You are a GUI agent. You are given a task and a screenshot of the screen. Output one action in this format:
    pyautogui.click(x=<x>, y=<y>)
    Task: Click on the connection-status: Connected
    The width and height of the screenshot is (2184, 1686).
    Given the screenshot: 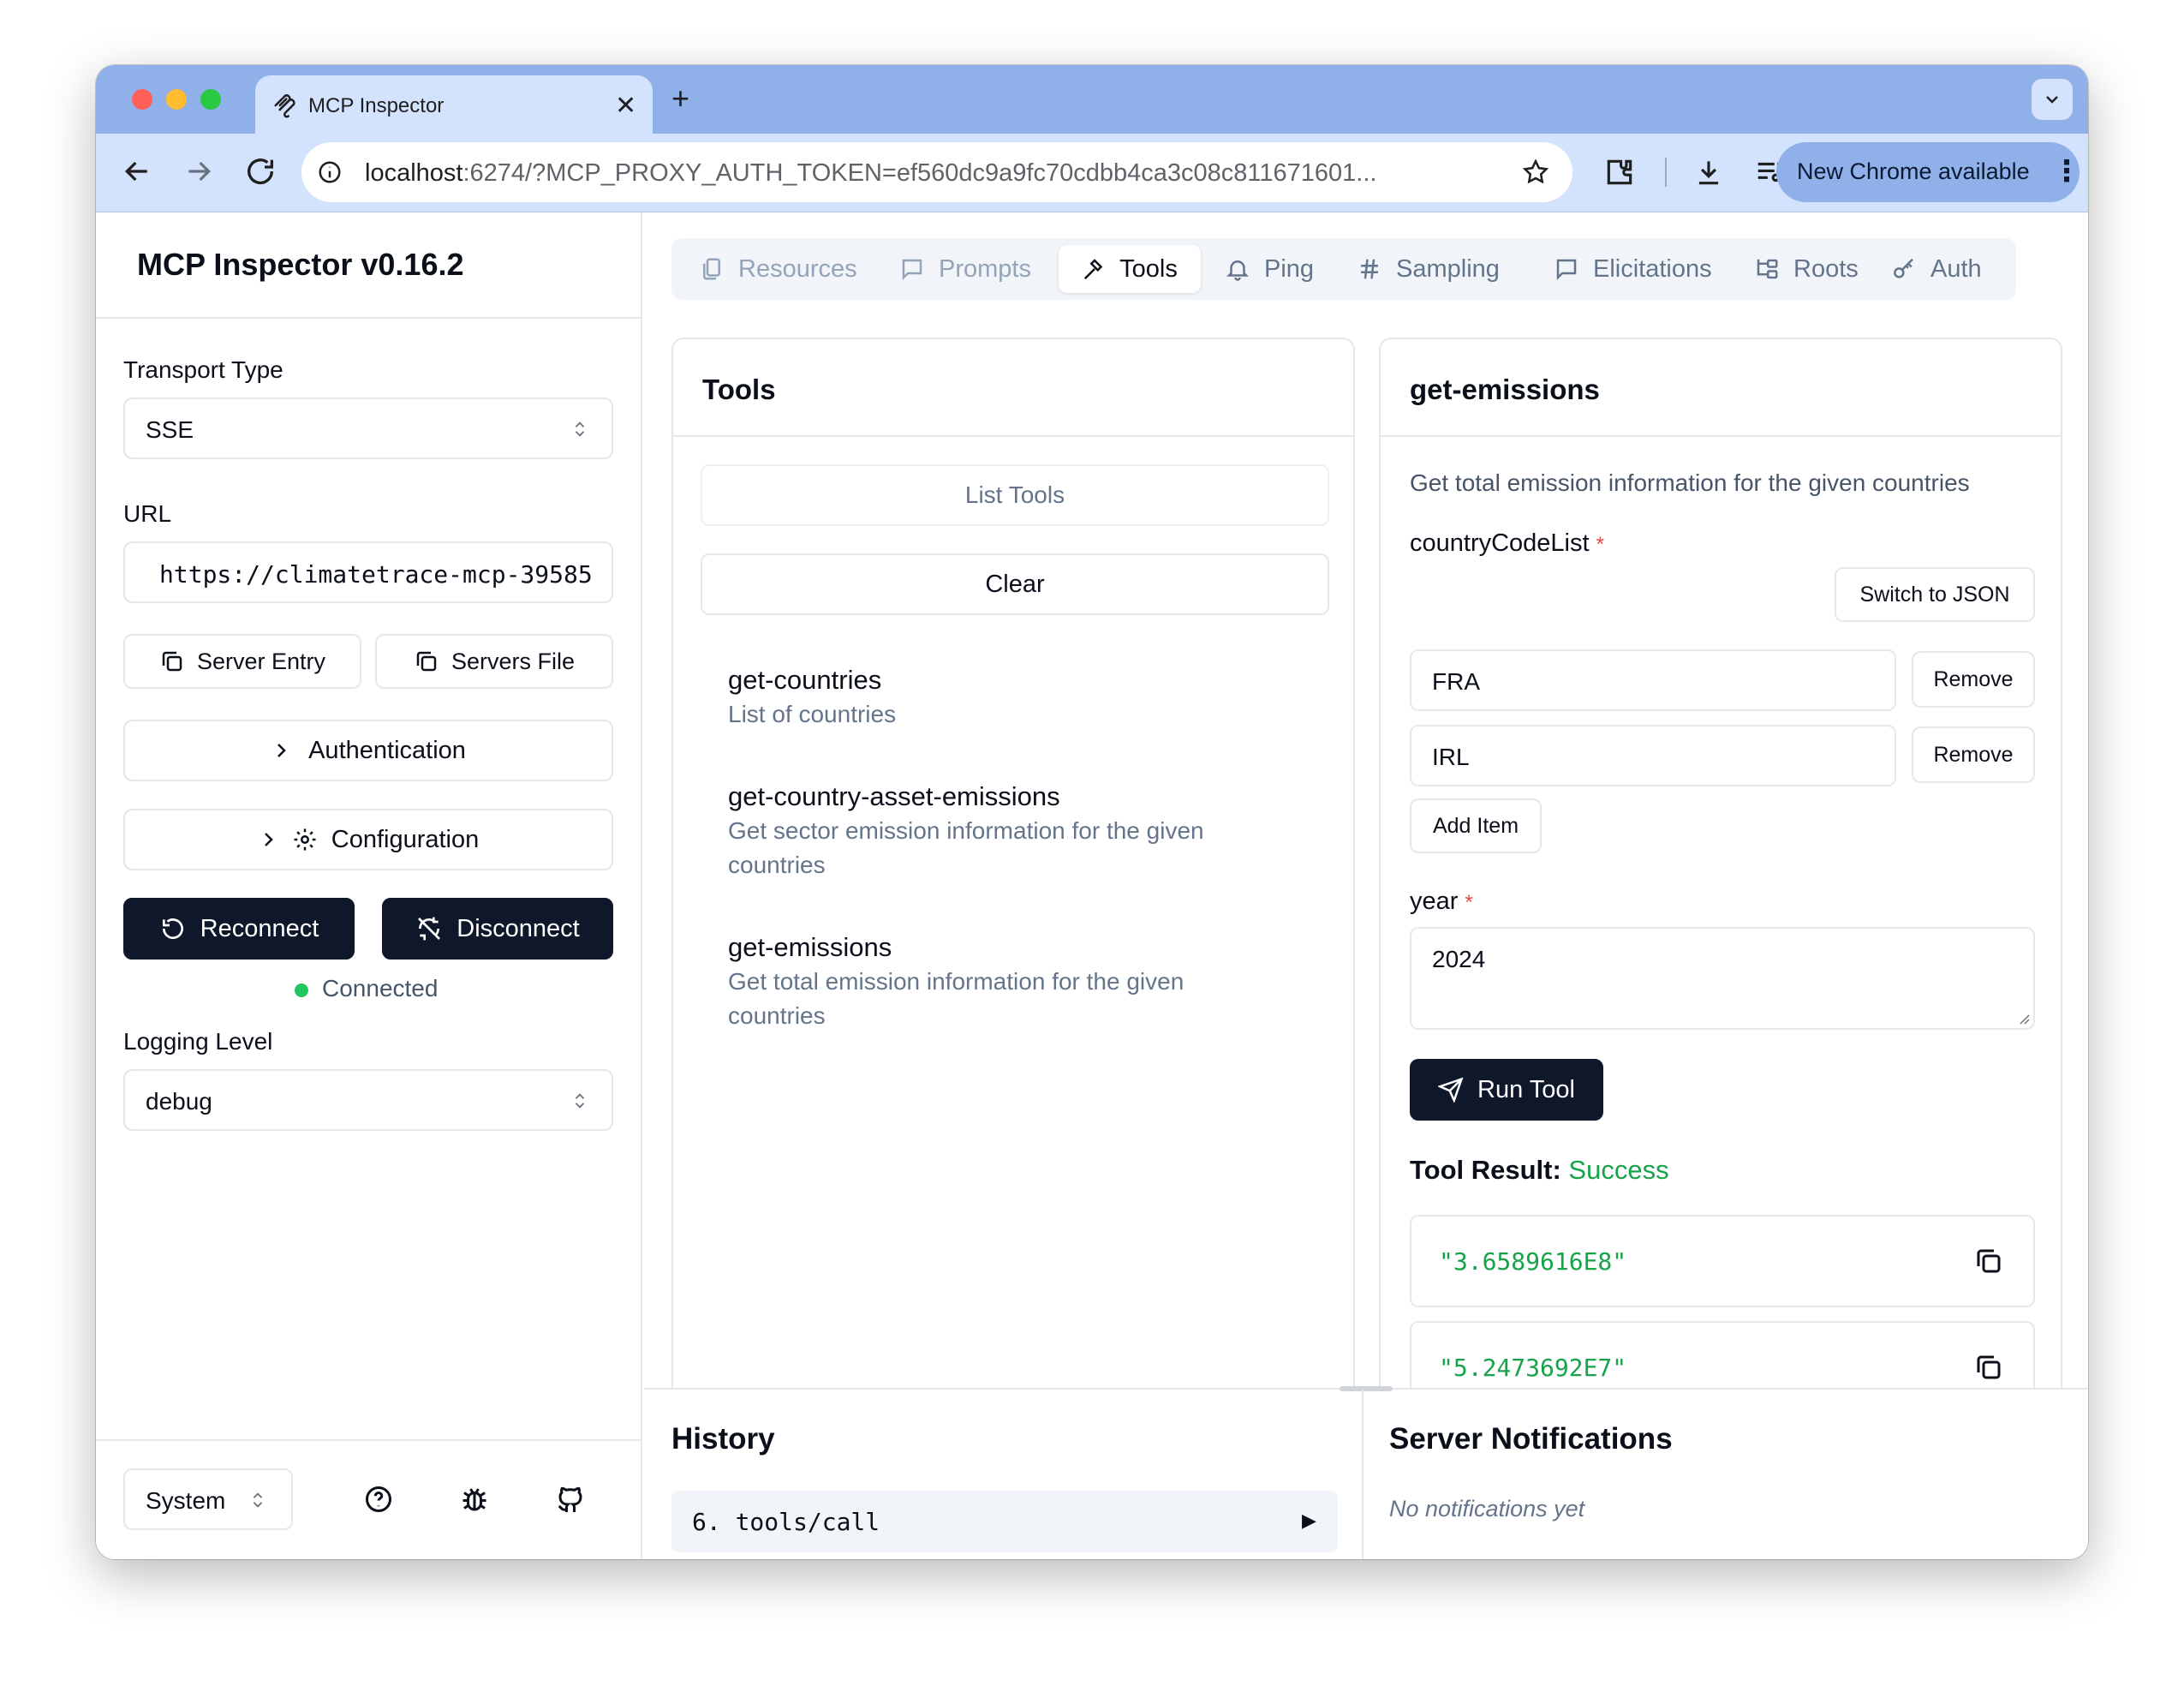 What is the action you would take?
    pyautogui.click(x=380, y=988)
    